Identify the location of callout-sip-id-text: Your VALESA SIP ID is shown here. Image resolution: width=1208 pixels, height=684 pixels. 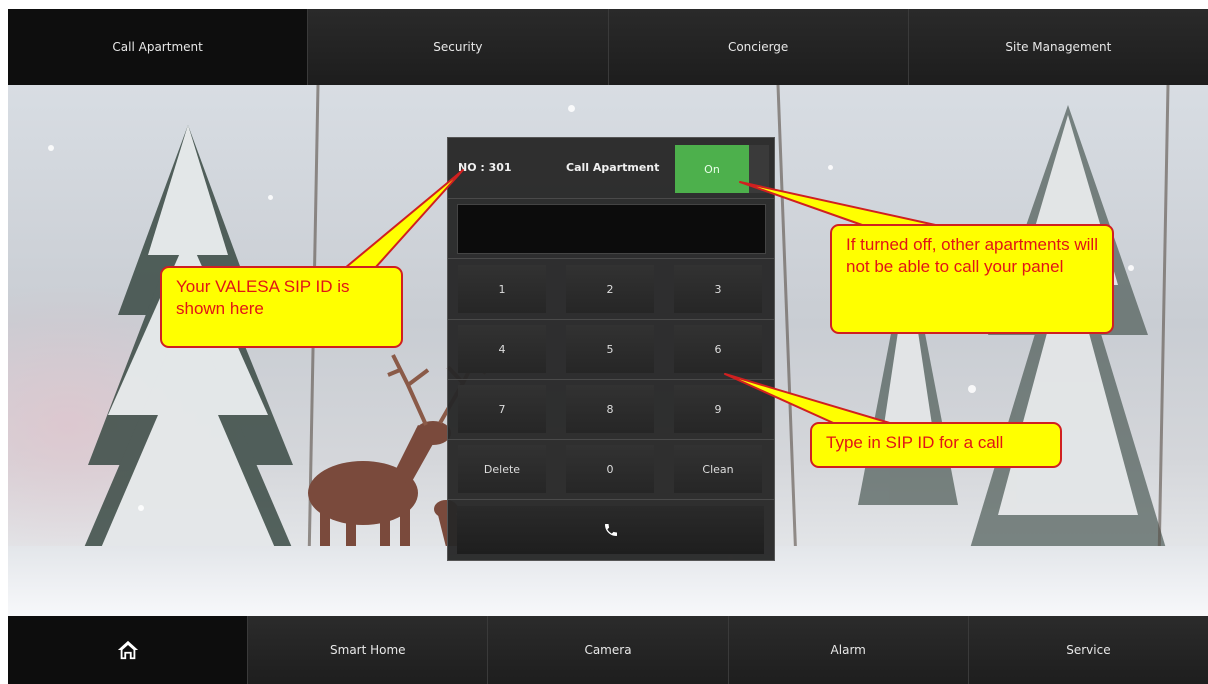
(263, 297).